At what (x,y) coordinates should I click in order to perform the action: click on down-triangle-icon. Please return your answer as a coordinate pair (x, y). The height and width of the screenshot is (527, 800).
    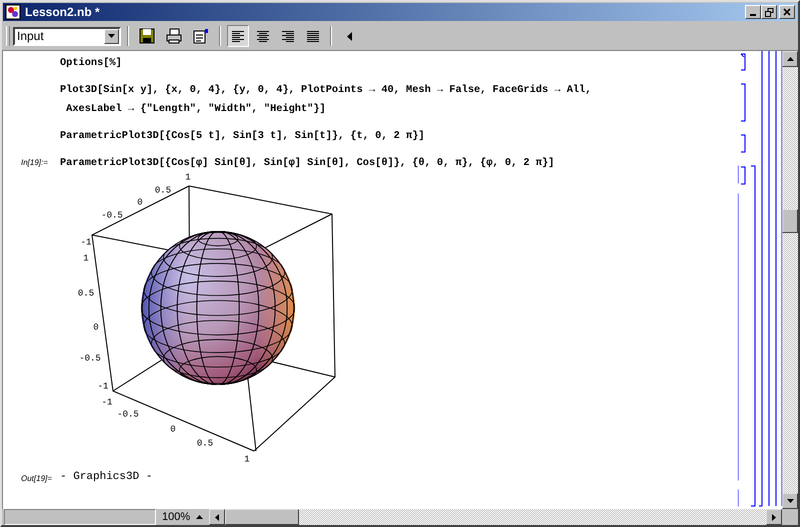
    Looking at the image, I should click on (790, 501).